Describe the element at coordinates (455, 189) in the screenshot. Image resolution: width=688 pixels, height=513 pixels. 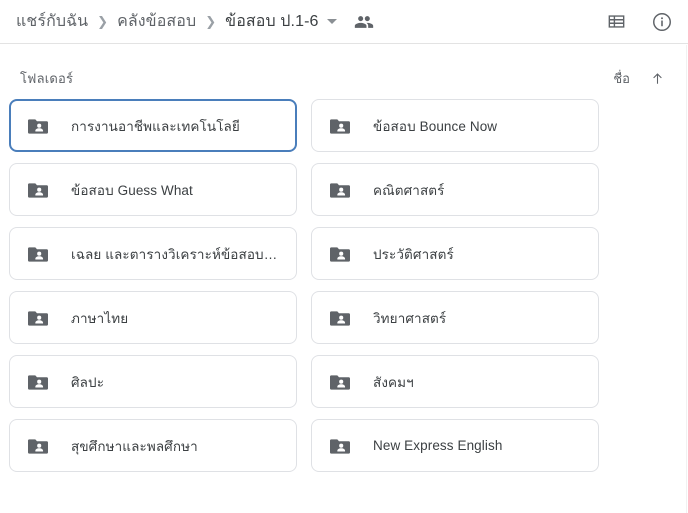
I see `folder-card: คณิตศาสตร์` at that location.